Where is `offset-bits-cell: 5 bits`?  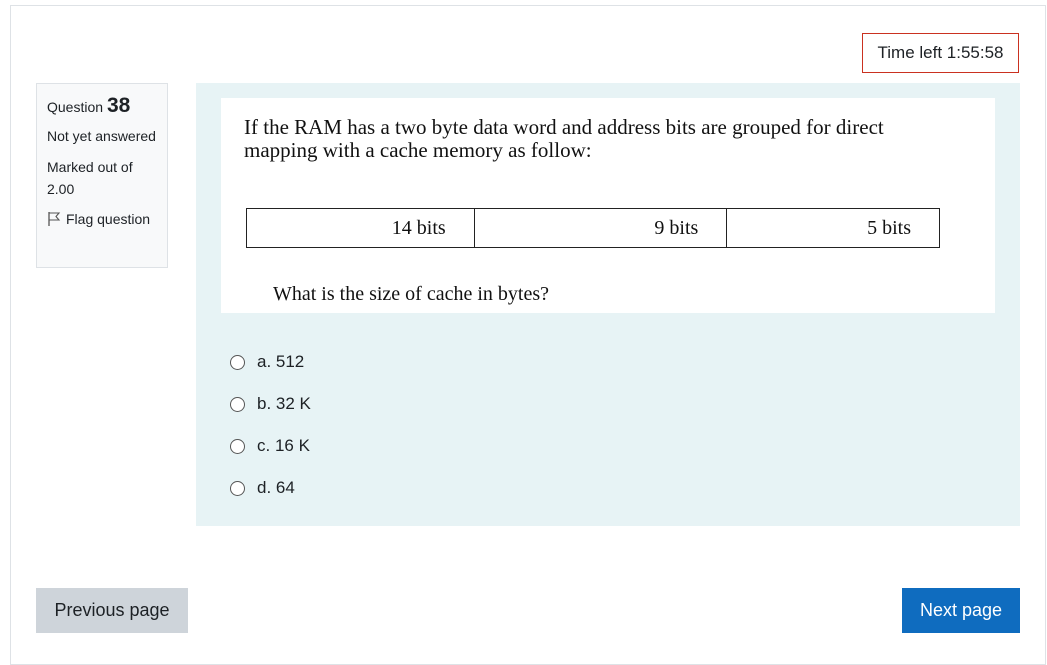 offset-bits-cell: 5 bits is located at coordinates (833, 228).